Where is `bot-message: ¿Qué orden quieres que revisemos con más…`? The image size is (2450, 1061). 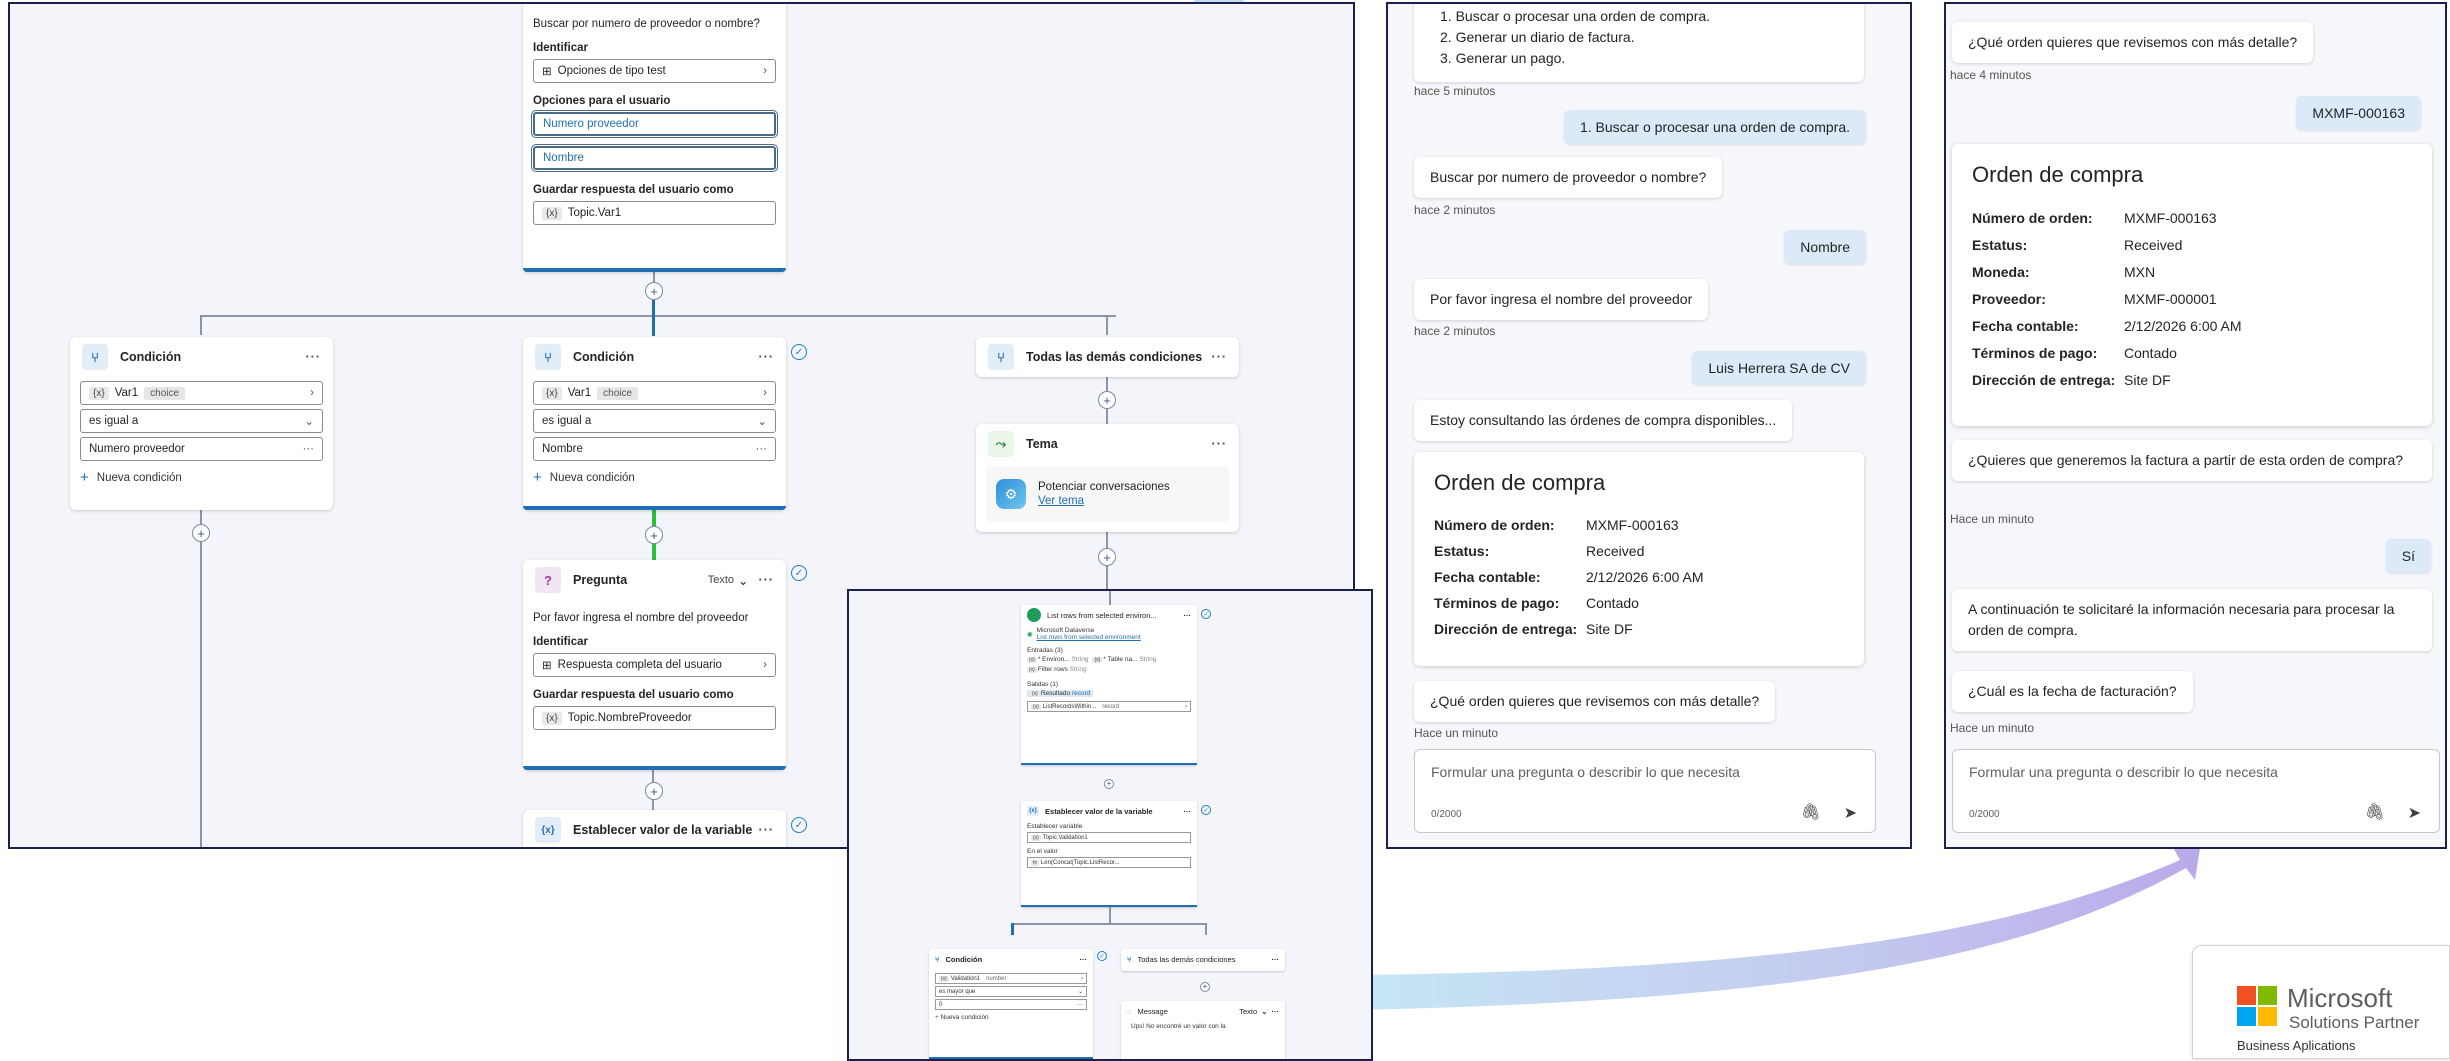 bot-message: ¿Qué orden quieres que revisemos con más… is located at coordinates (1595, 701).